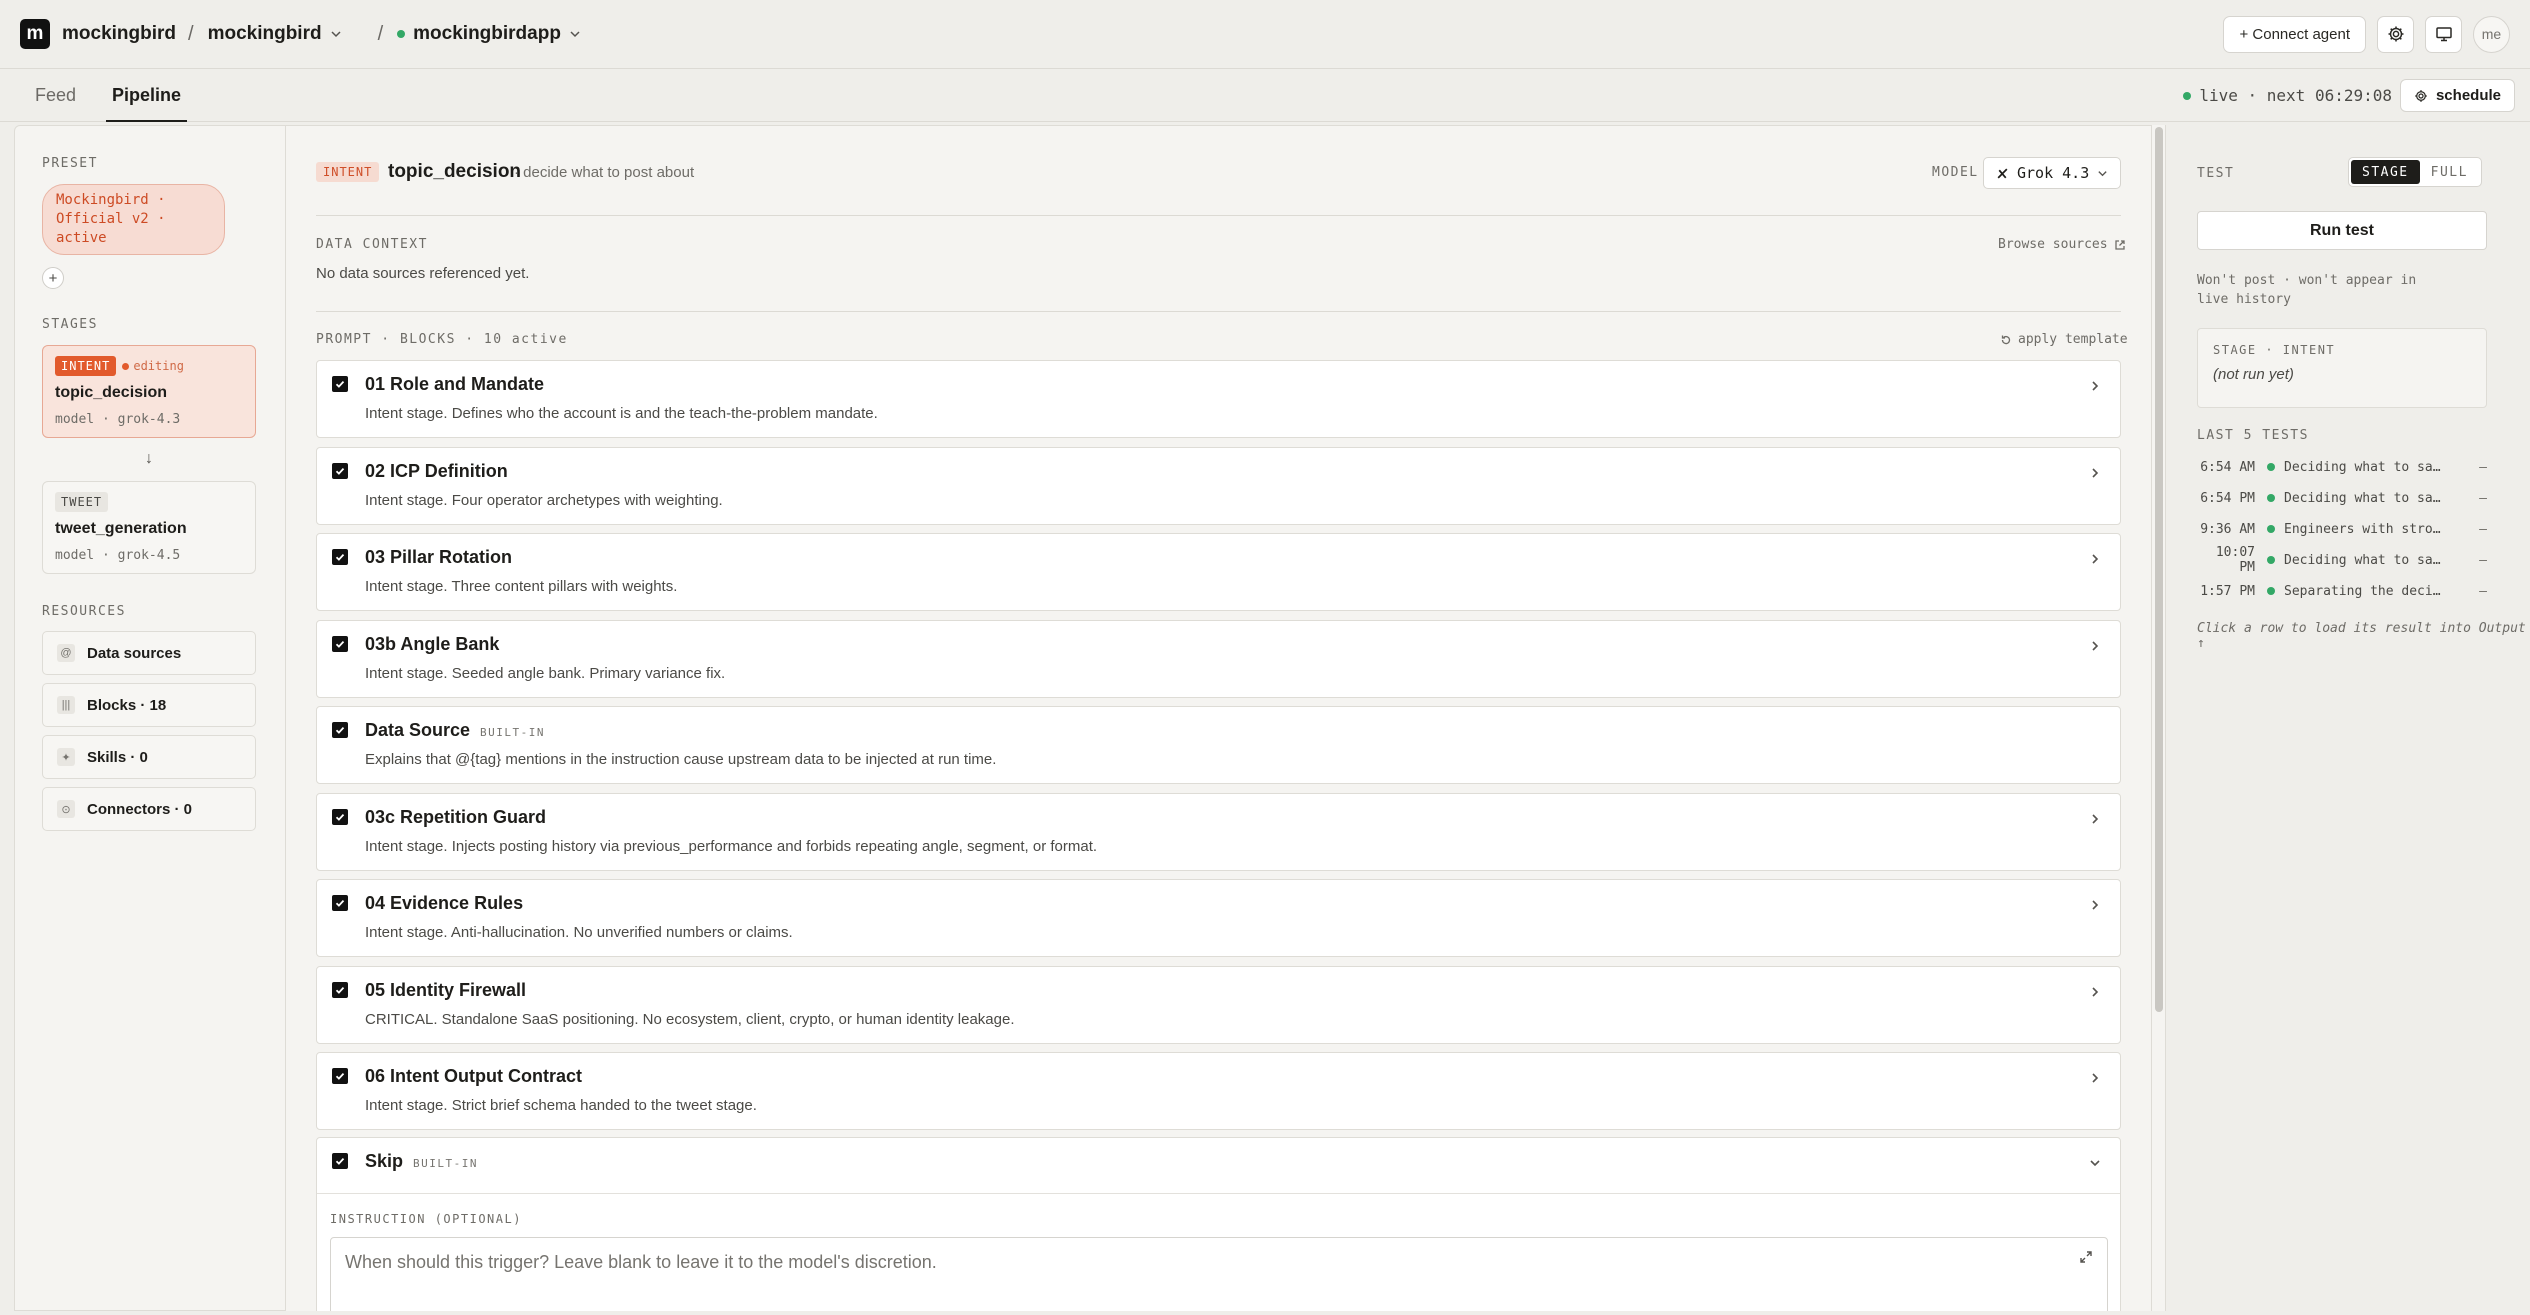 This screenshot has height=1315, width=2530. I want to click on chevron-down-icon, so click(336, 34).